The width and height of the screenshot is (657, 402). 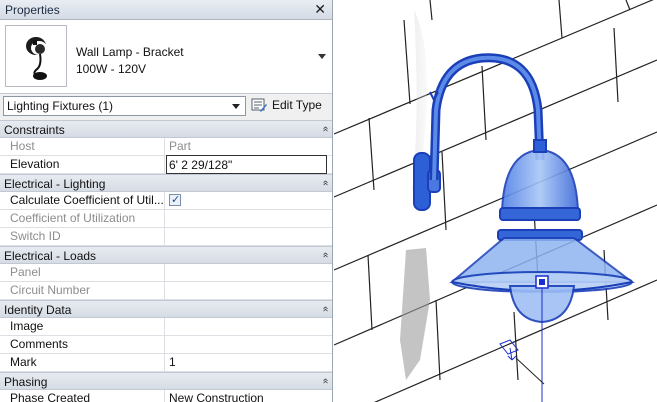 What do you see at coordinates (522, 362) in the screenshot?
I see `flip-control-icon` at bounding box center [522, 362].